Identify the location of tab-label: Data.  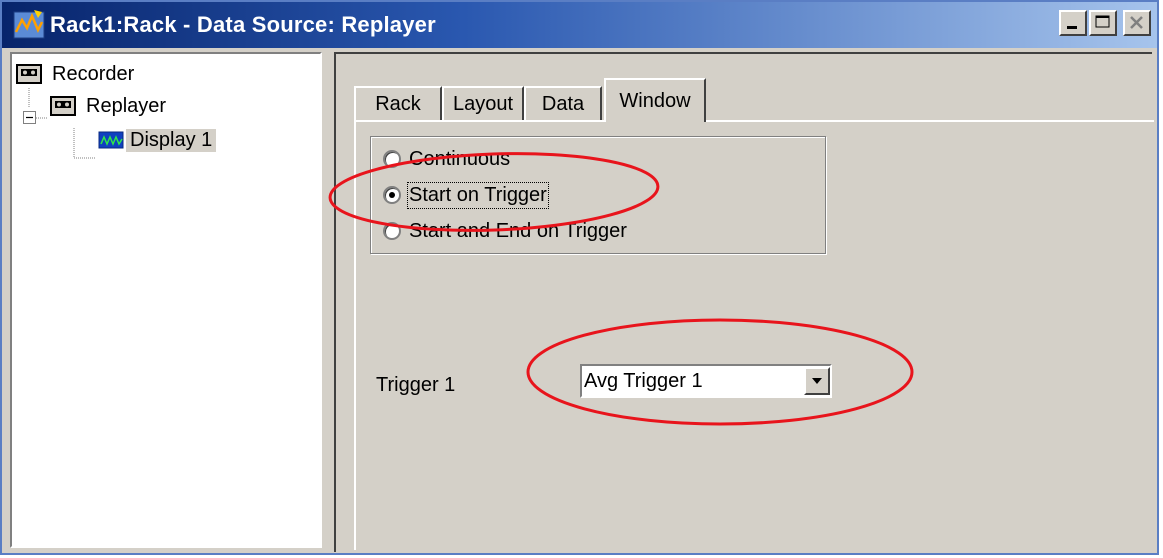
(563, 103).